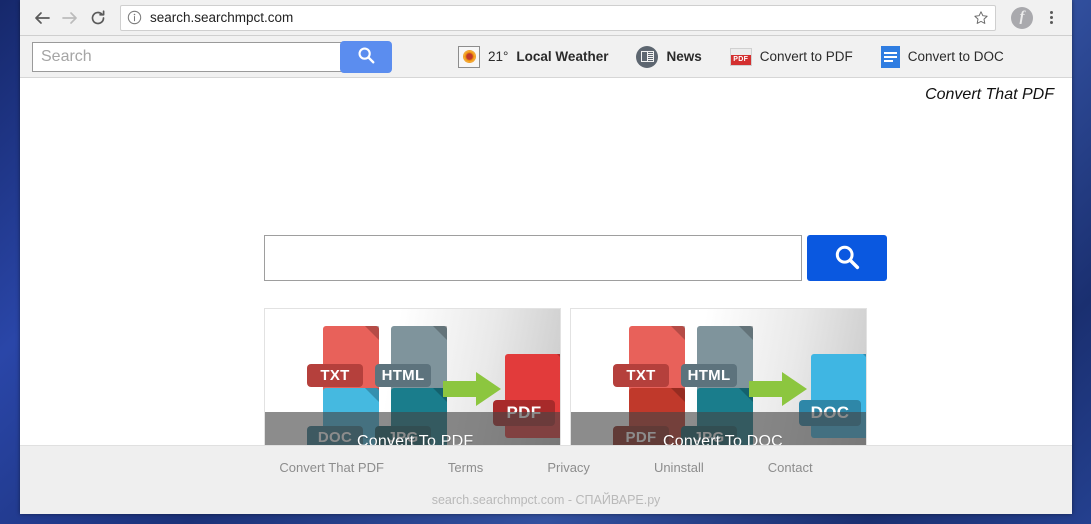 This screenshot has height=524, width=1091. Describe the element at coordinates (806, 56) in the screenshot. I see `convert-to-pdf-label: Convert to PDF` at that location.